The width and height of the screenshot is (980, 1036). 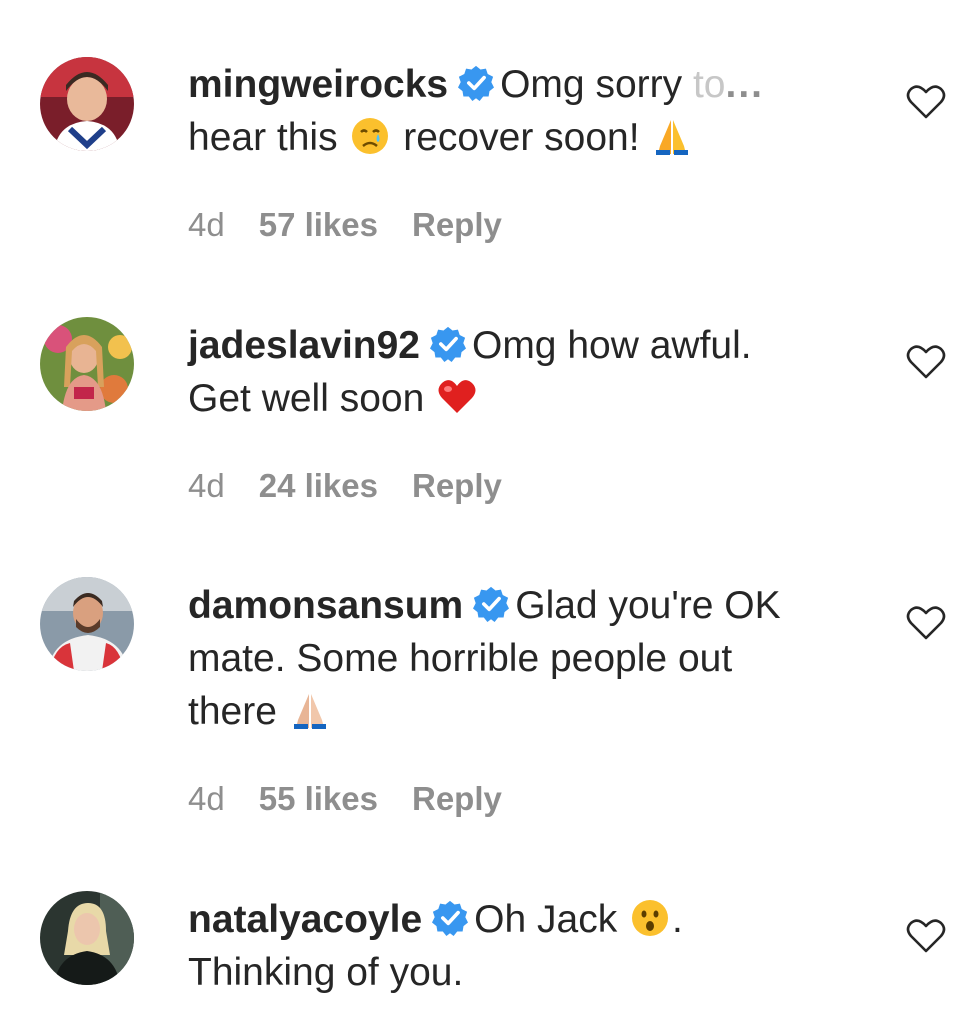 What do you see at coordinates (326, 972) in the screenshot?
I see `comment-text: Thinking of you.` at bounding box center [326, 972].